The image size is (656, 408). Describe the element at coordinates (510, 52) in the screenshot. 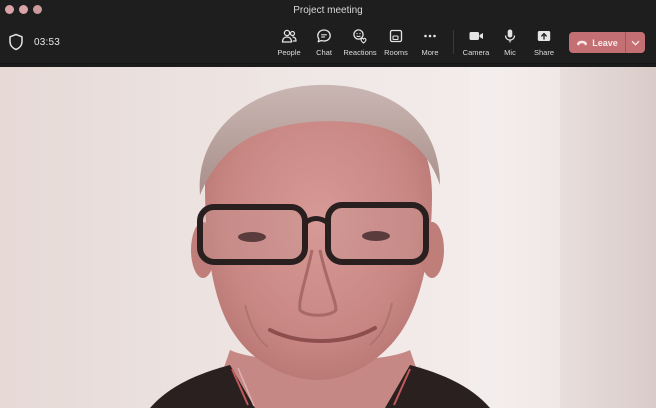

I see `mic-label: Mic` at that location.